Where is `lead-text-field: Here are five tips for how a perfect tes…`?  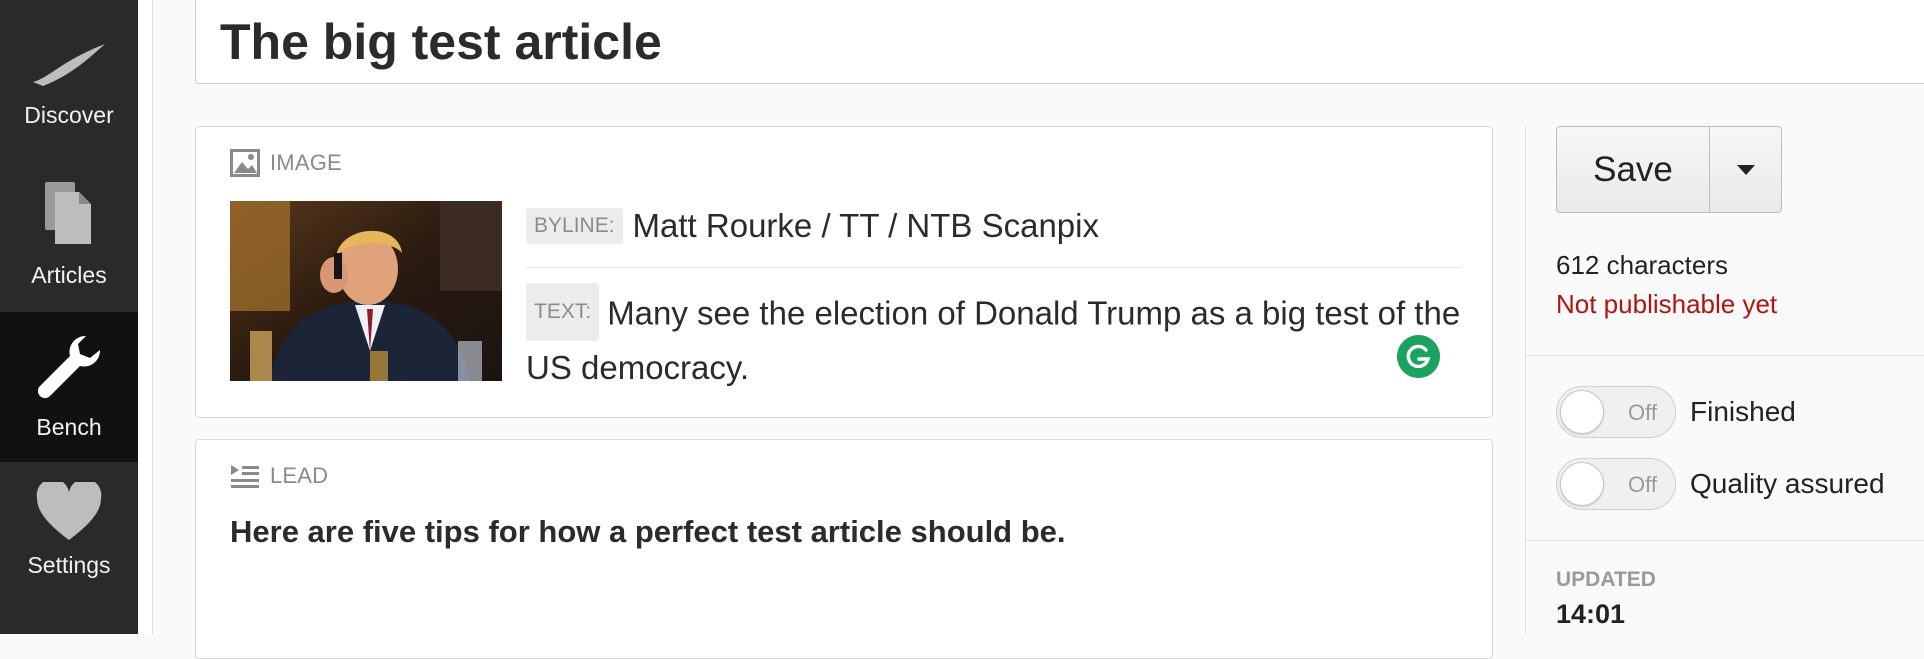
lead-text-field: Here are five tips for how a perfect tes… is located at coordinates (648, 532).